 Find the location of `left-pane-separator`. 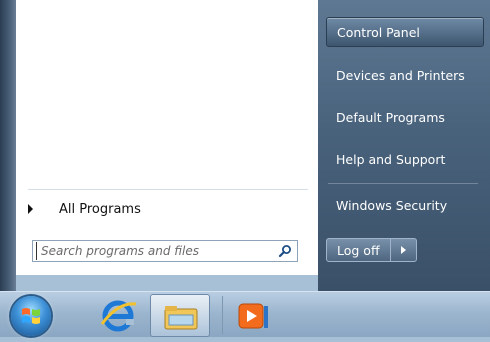

left-pane-separator is located at coordinates (168, 189).